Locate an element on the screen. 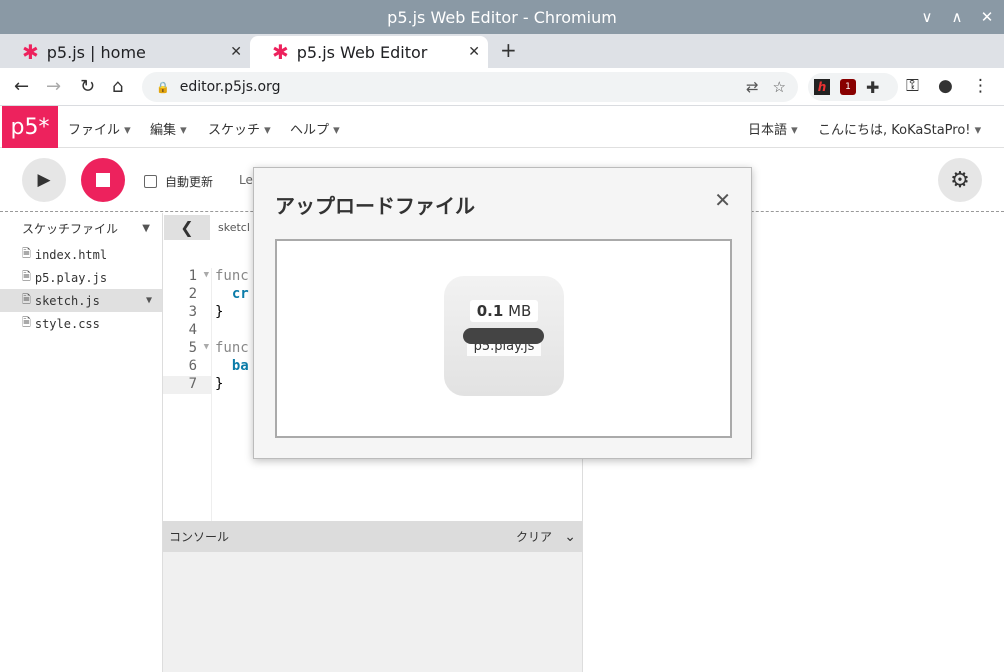 This screenshot has width=1004, height=672. window-titlebar: p5.js Web Editor - Chromium ∨ ∧ ✕ is located at coordinates (502, 17).